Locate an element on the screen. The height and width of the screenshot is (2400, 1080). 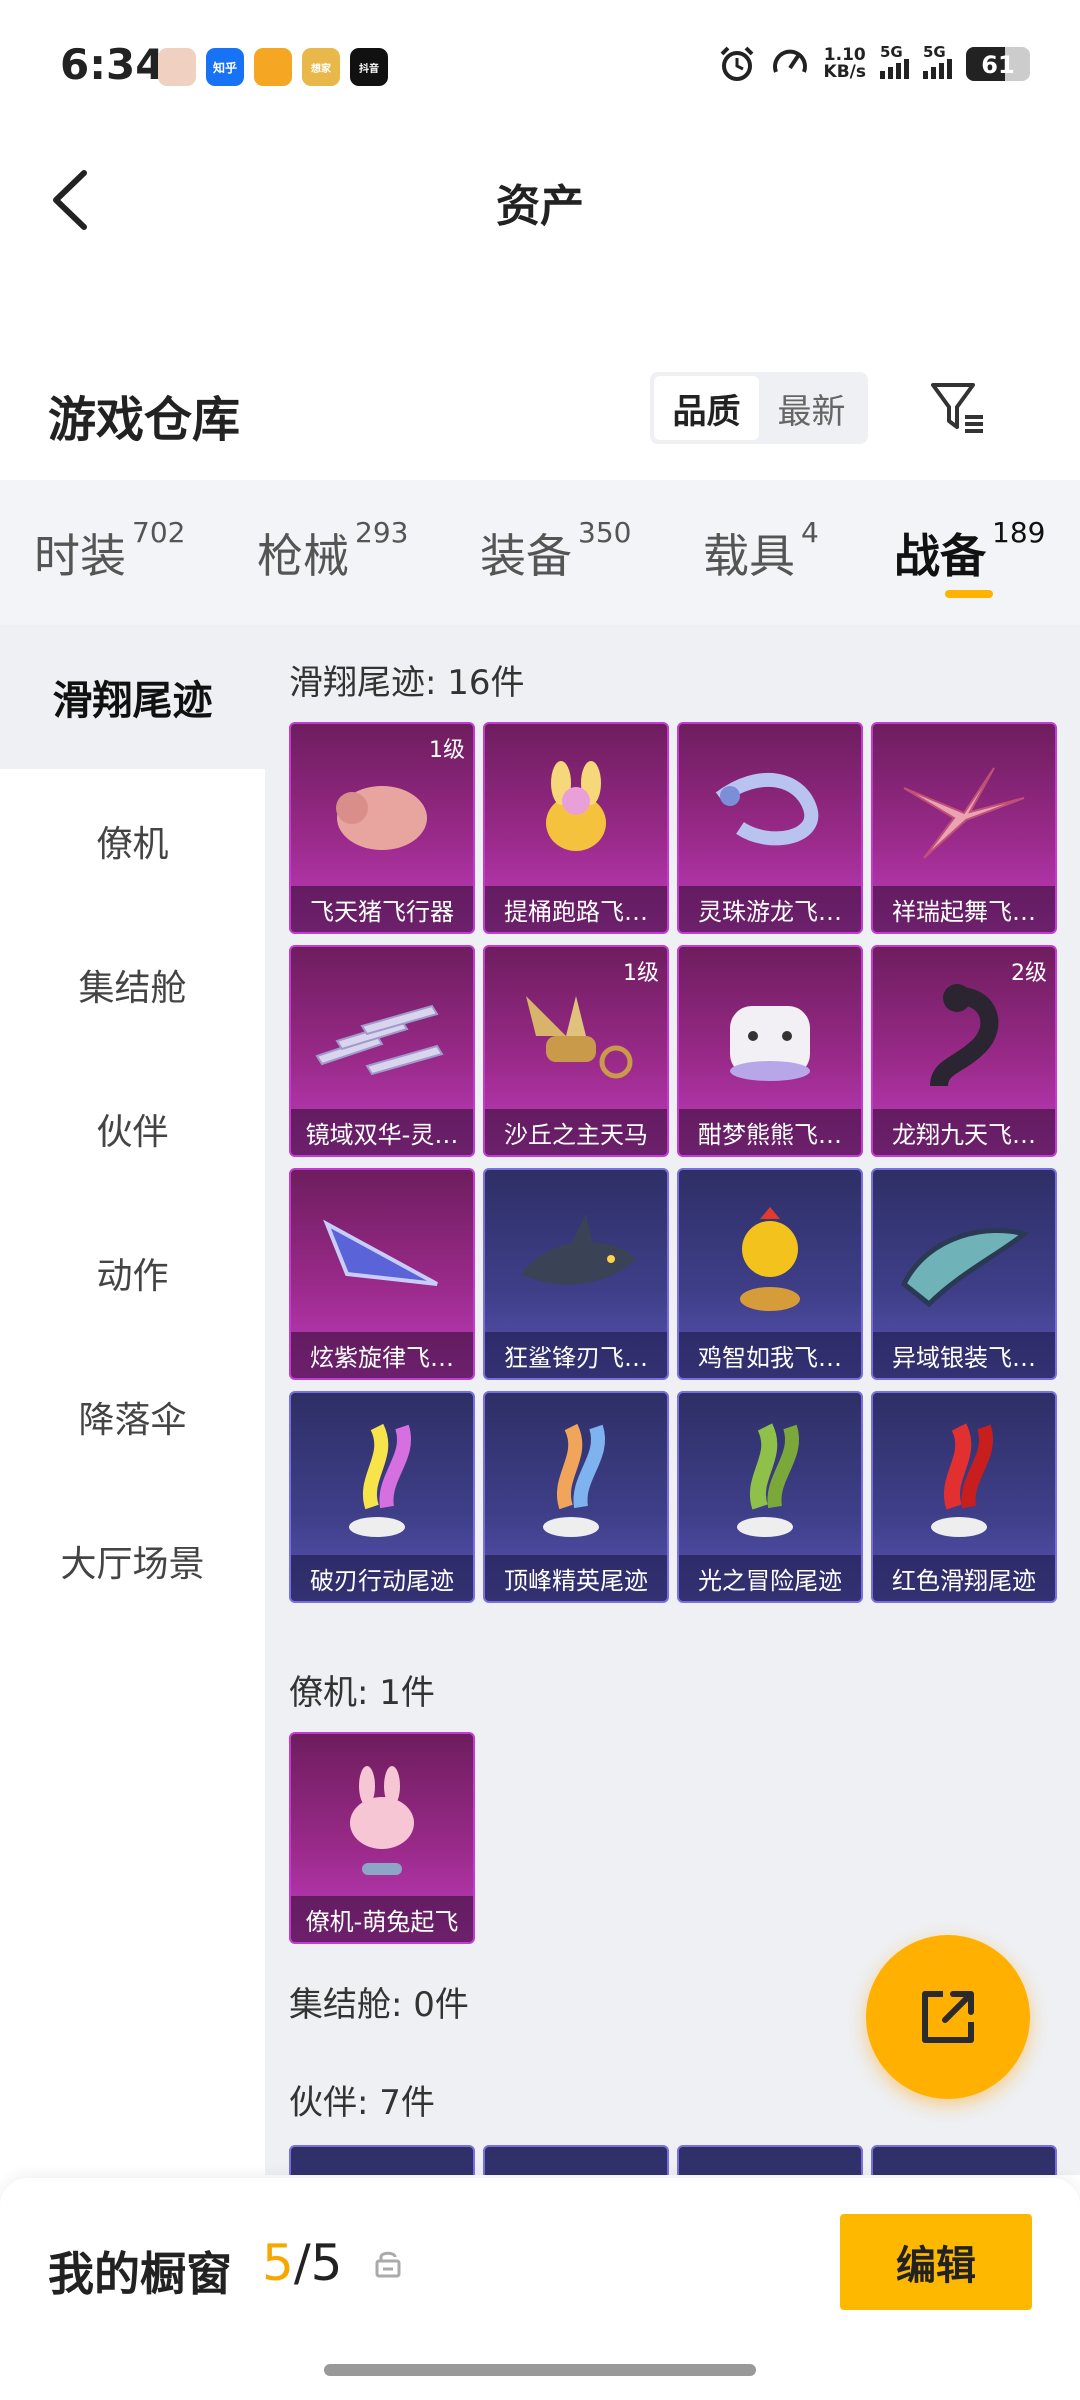
warehouse-header: 游戏仓库 品质 最新 is located at coordinates (540, 420).